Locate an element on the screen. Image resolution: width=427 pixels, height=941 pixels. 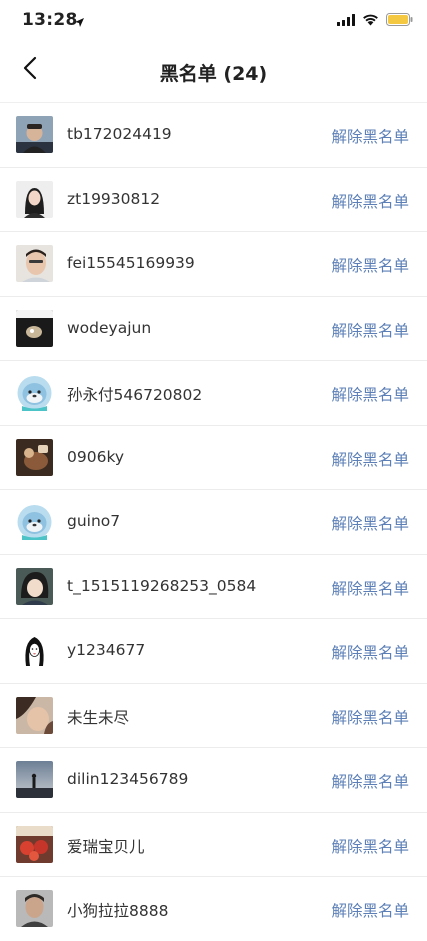
red-food-photo-icon is located at coordinates (34, 844).